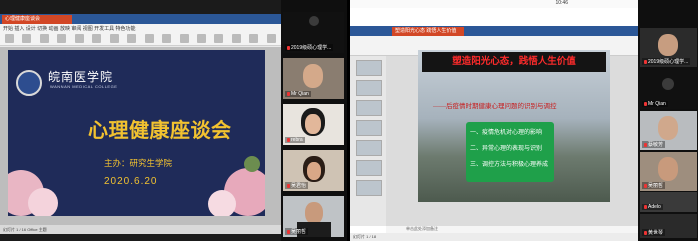  I want to click on participant-tile: rebra, so click(313, 124).